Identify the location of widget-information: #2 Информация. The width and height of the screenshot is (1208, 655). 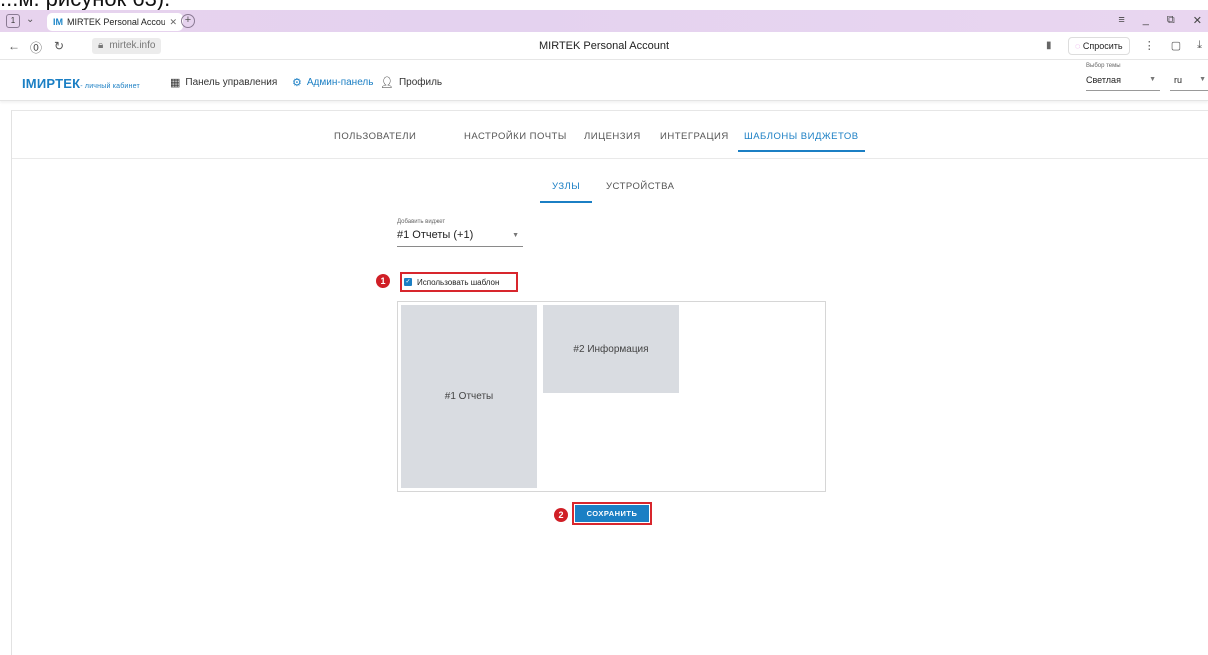
(611, 349).